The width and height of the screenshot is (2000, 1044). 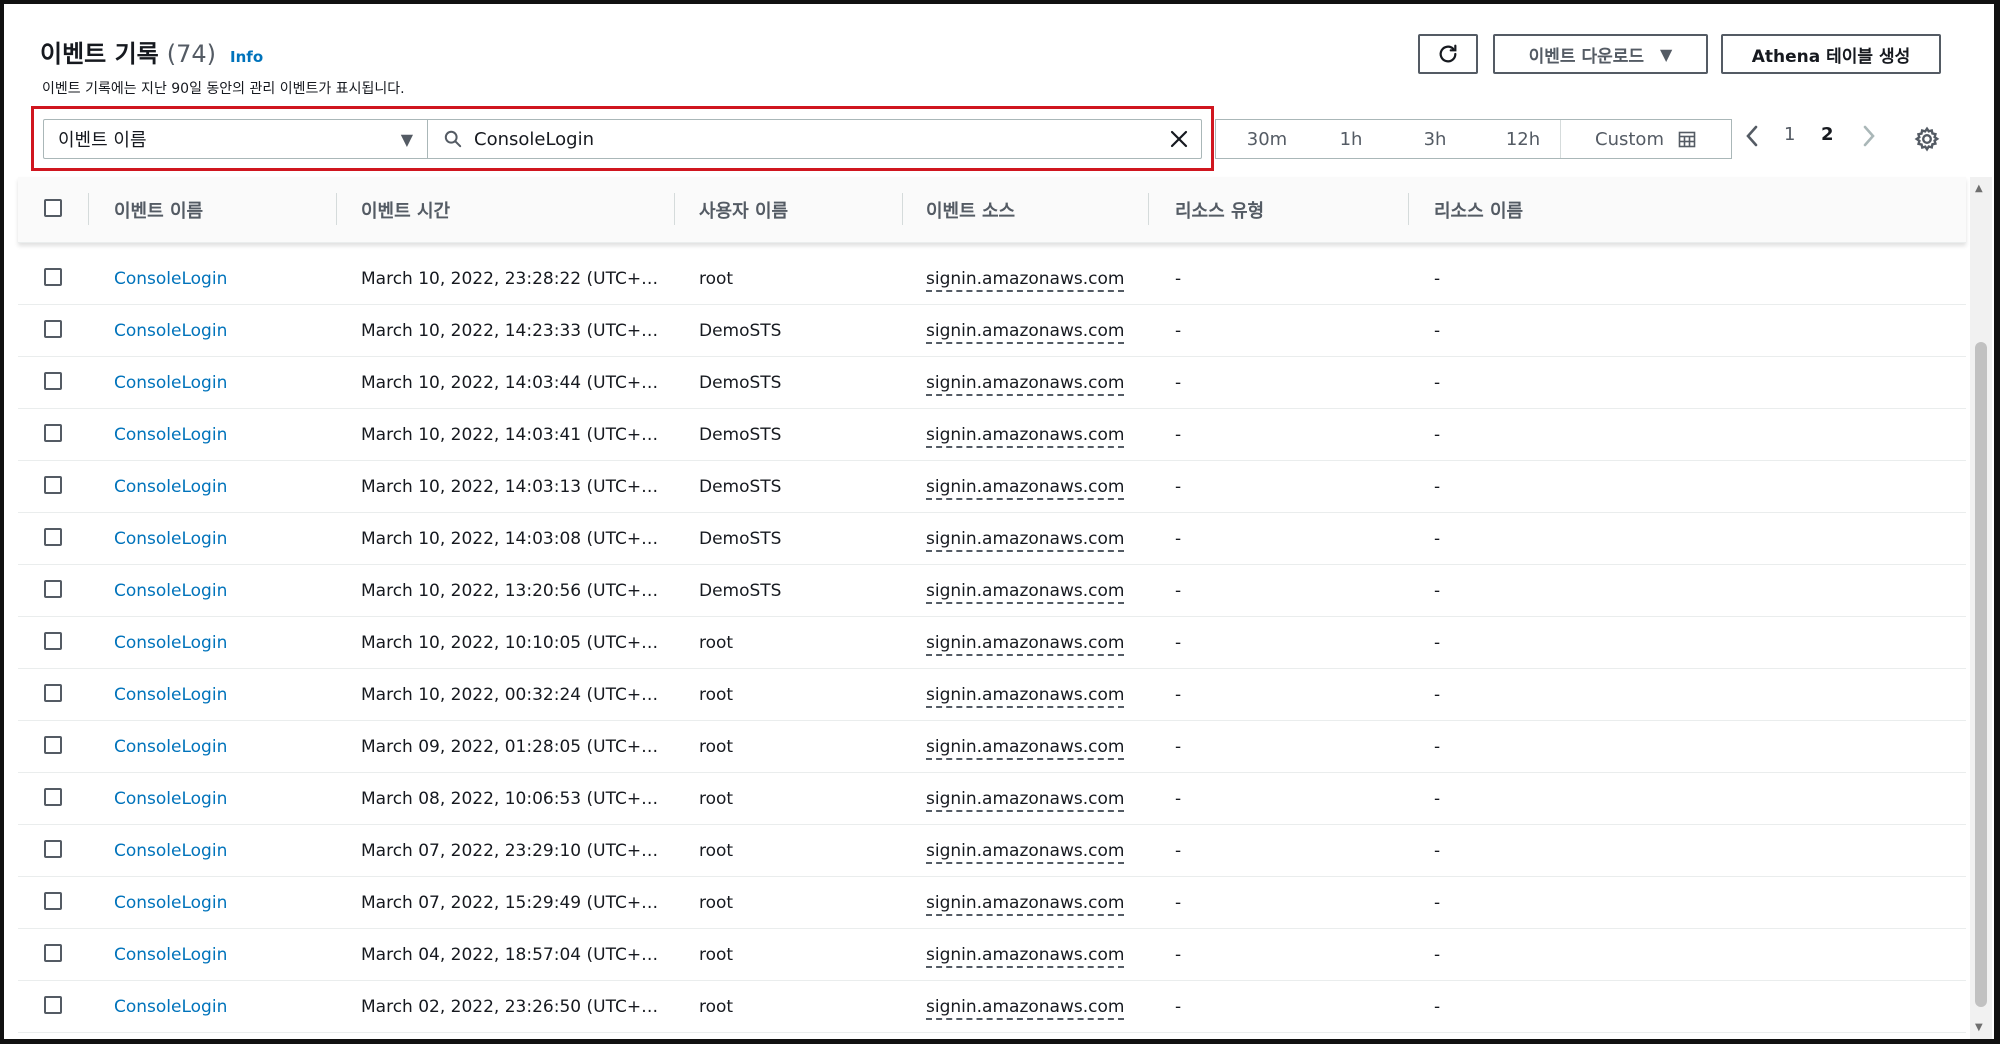 I want to click on user-name-cell: DemoSTS, so click(x=740, y=487).